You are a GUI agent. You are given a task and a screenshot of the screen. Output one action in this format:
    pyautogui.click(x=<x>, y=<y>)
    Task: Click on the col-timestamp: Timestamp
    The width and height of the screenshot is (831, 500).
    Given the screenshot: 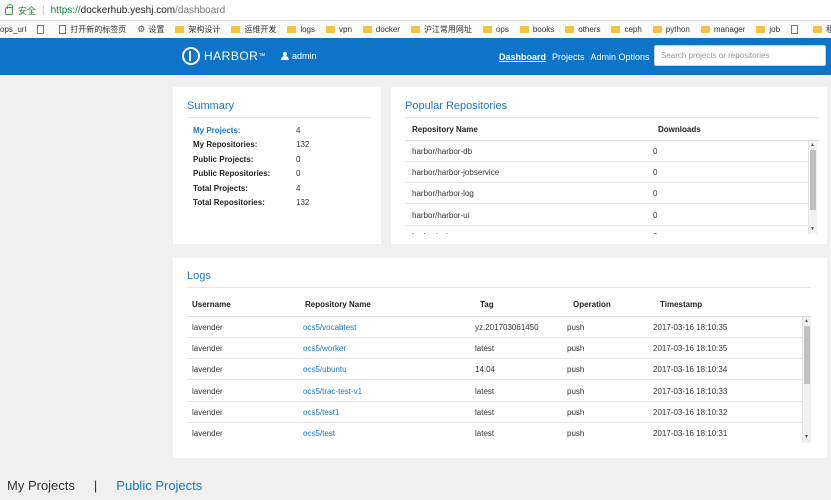 What is the action you would take?
    pyautogui.click(x=681, y=304)
    